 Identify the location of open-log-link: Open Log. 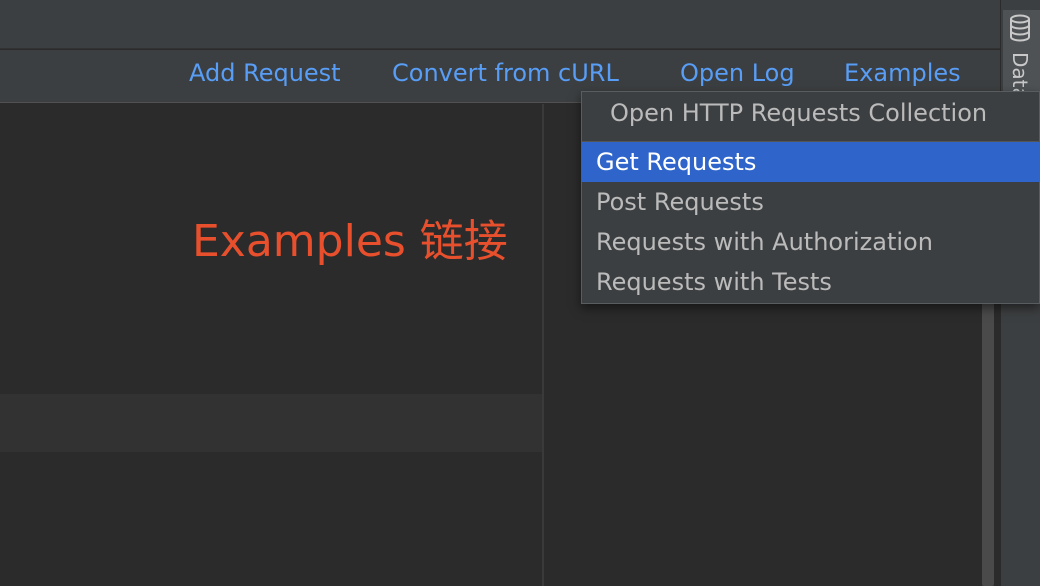
(737, 73).